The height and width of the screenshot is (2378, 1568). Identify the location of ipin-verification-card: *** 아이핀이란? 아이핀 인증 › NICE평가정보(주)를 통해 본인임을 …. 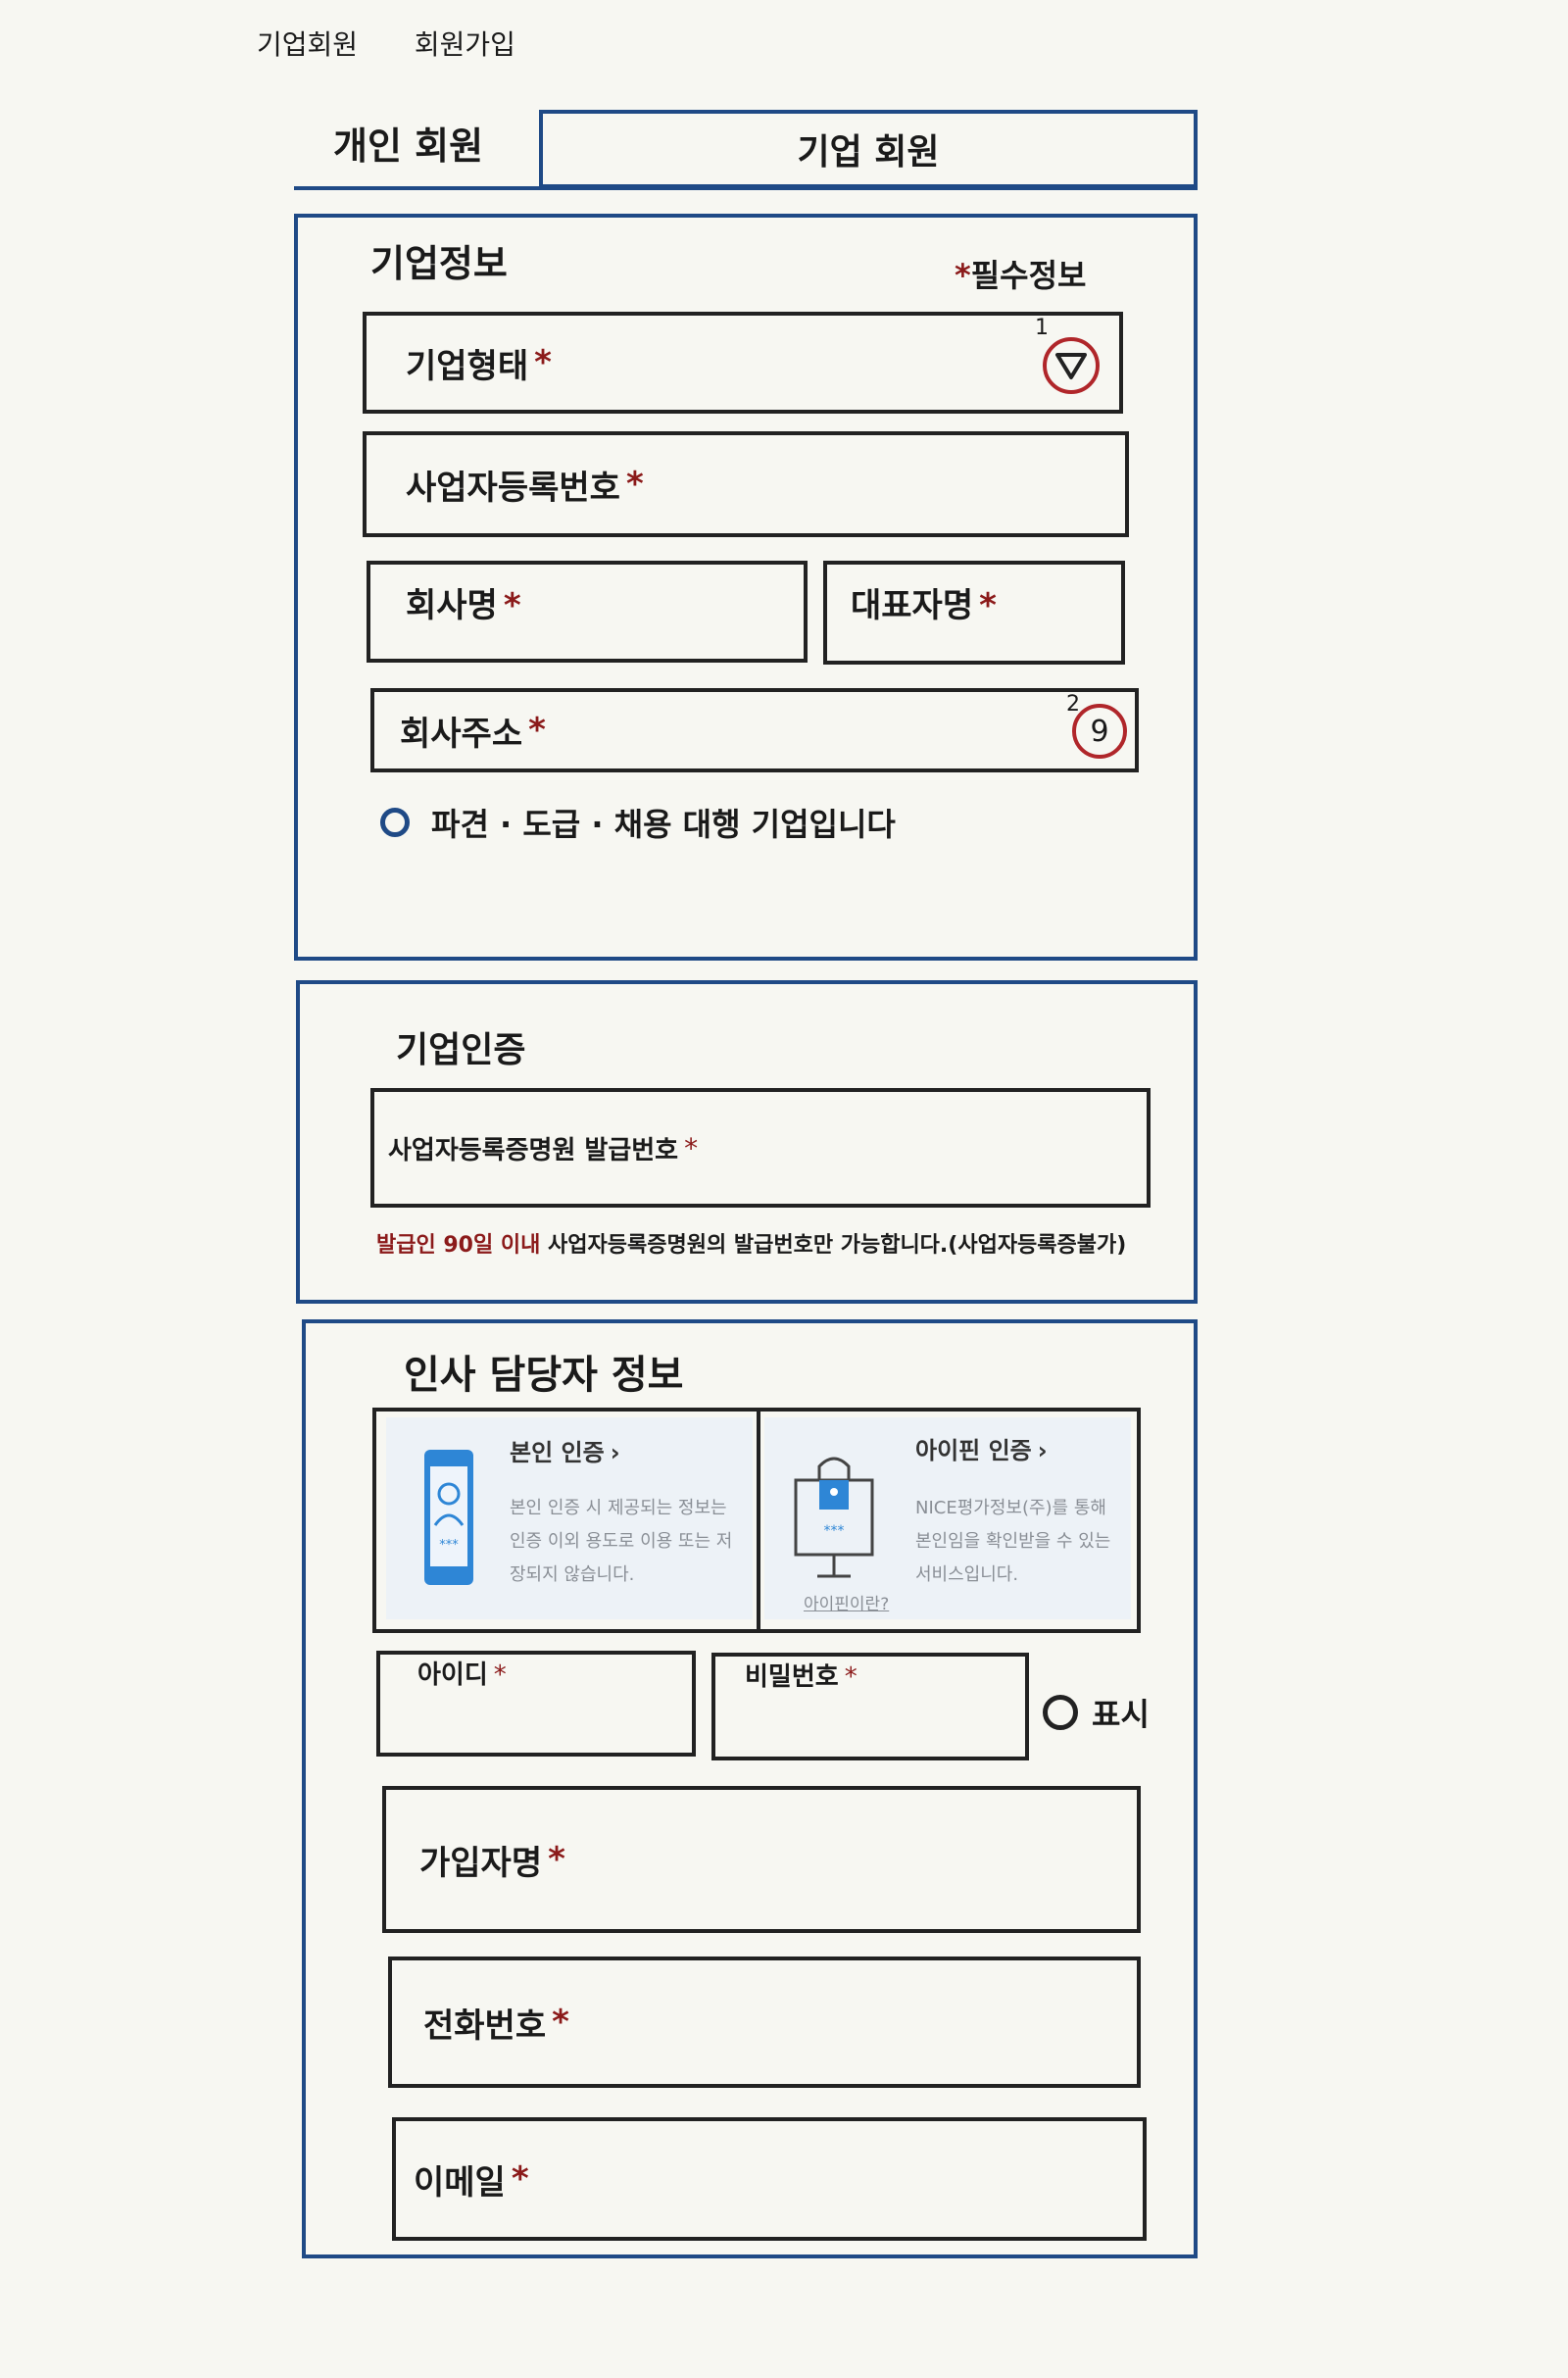
(947, 1518).